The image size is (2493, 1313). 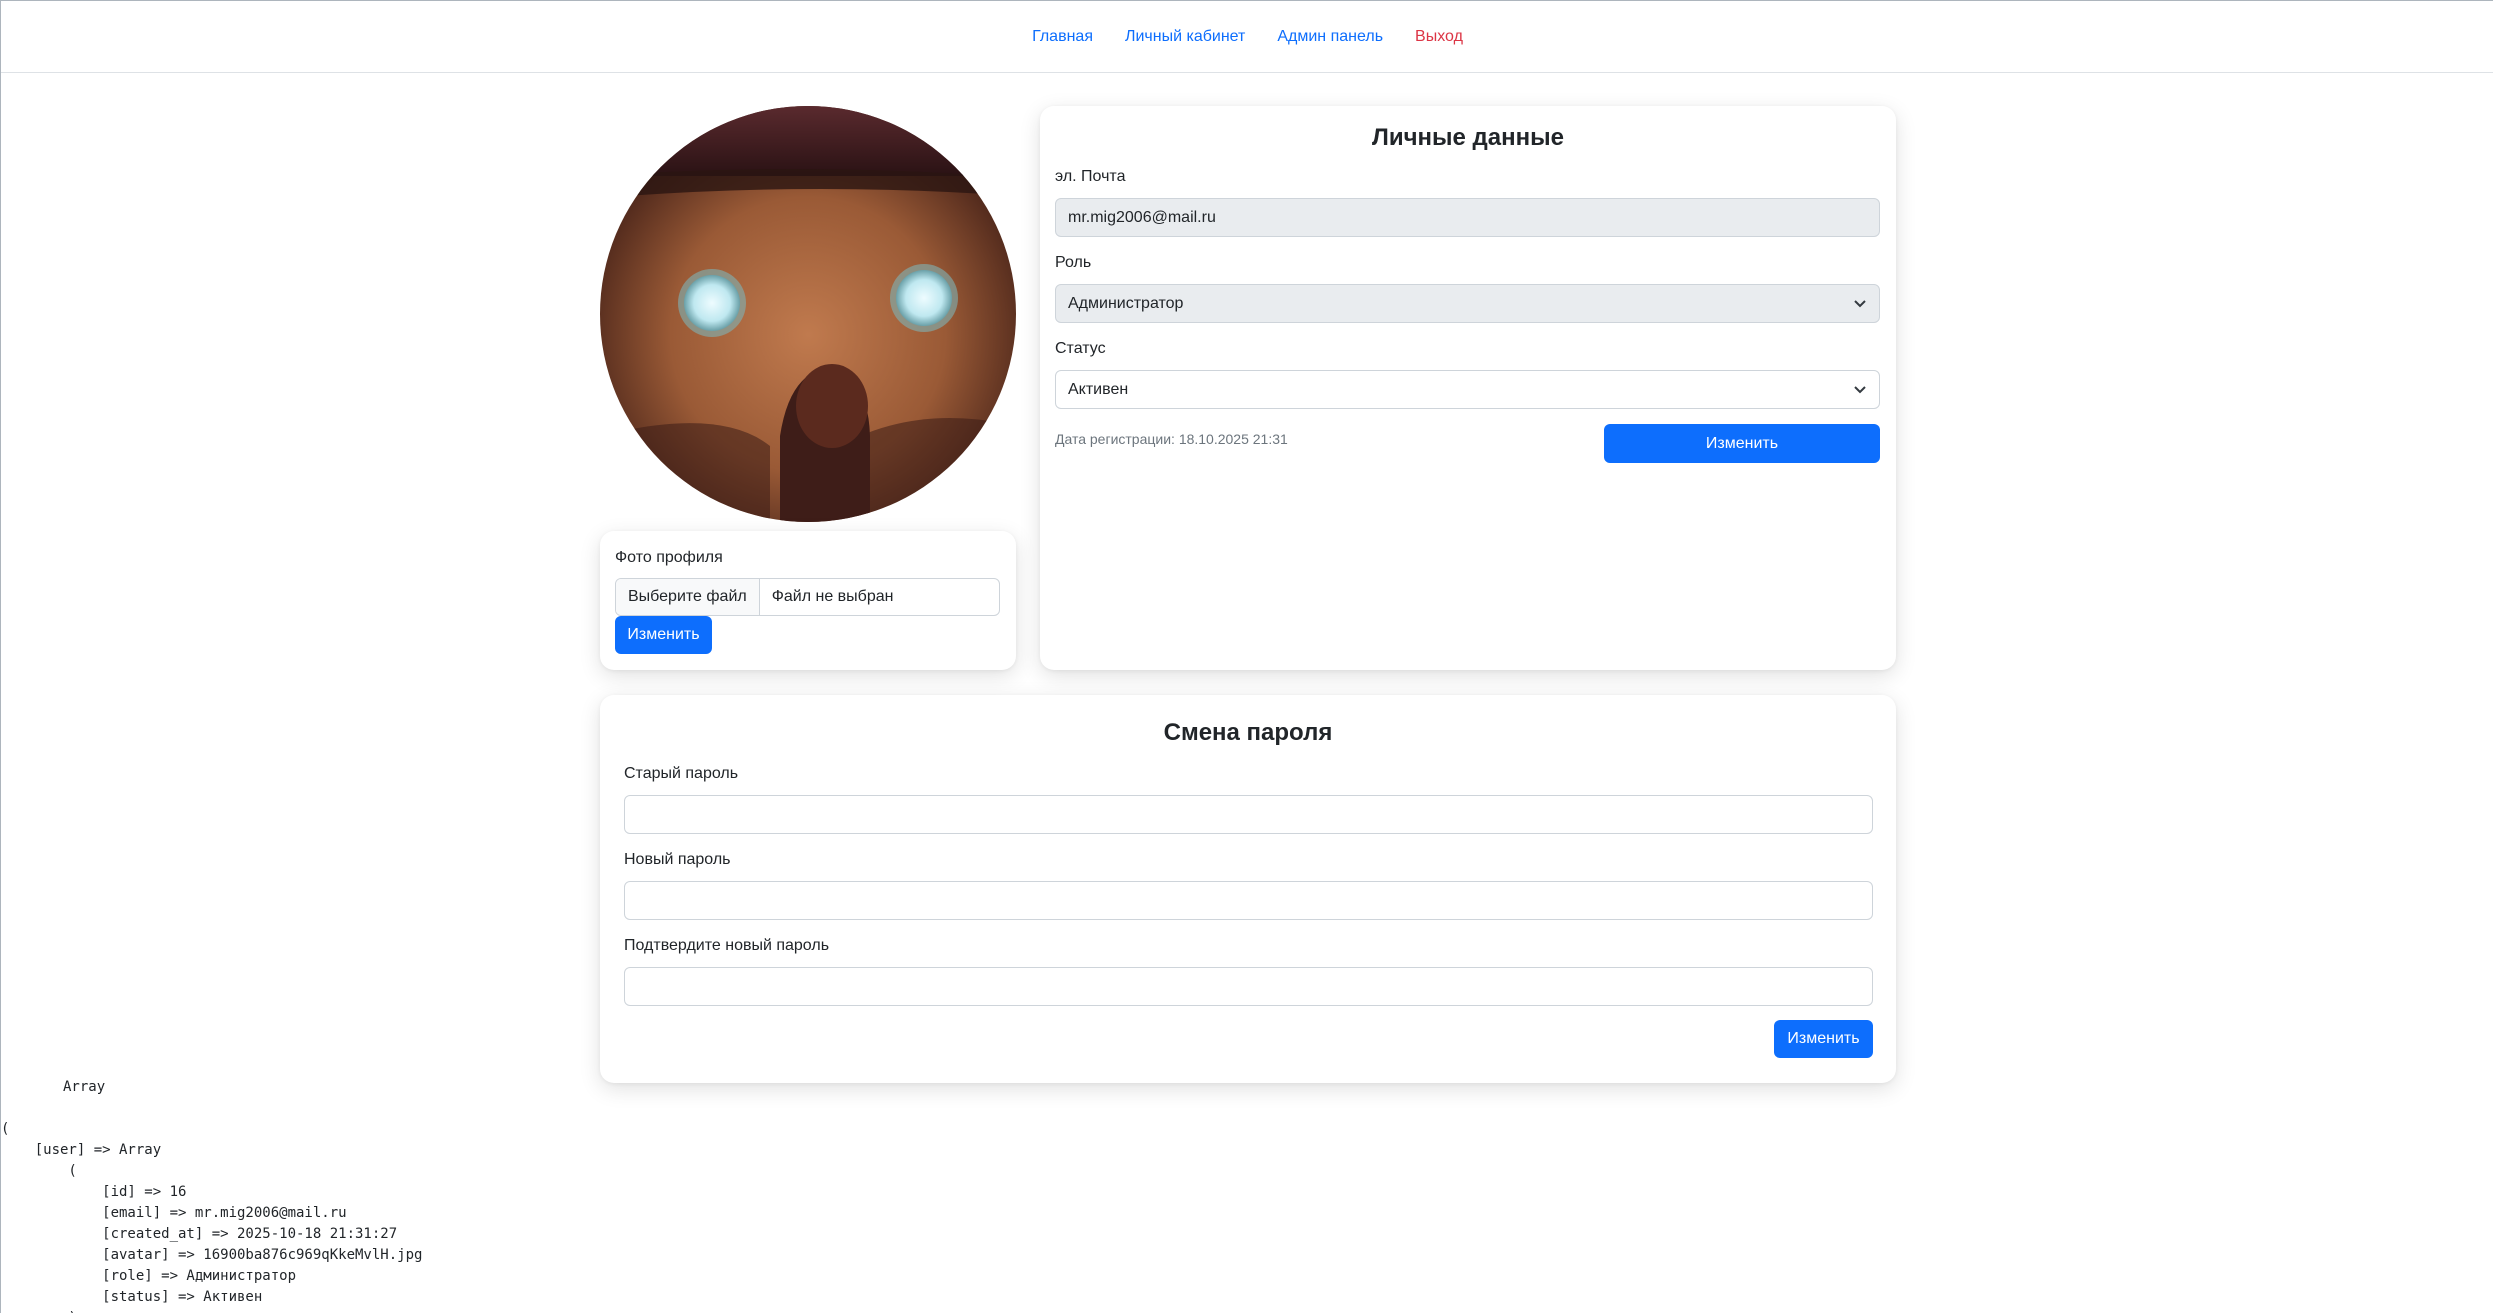 What do you see at coordinates (1080, 348) in the screenshot?
I see `status-label: Статус` at bounding box center [1080, 348].